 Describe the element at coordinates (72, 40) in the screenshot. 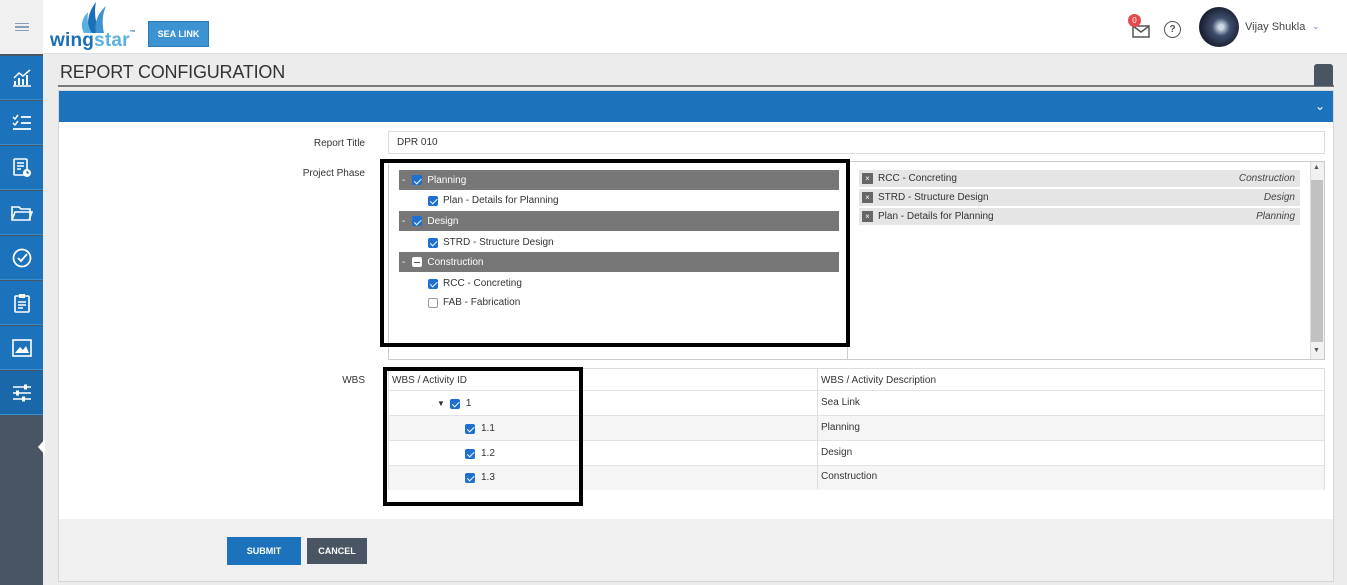

I see `logo-text-wing: wing` at that location.